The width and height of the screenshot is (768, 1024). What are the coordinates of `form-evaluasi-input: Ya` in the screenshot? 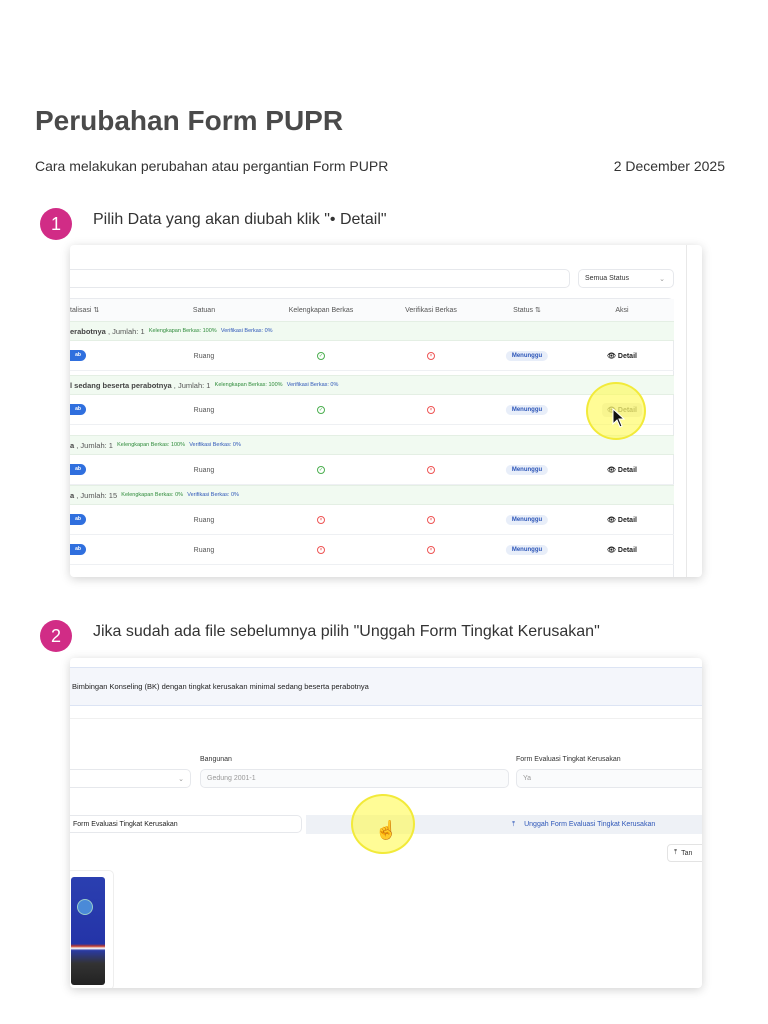 It's located at (609, 778).